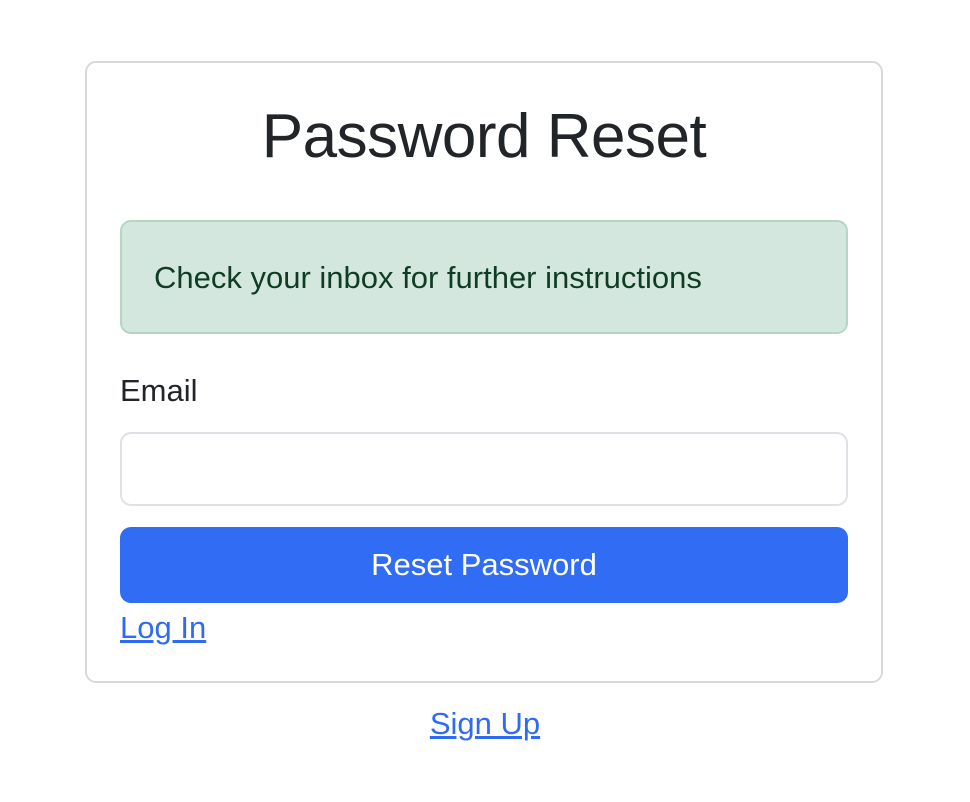  Describe the element at coordinates (159, 390) in the screenshot. I see `email-label: Email` at that location.